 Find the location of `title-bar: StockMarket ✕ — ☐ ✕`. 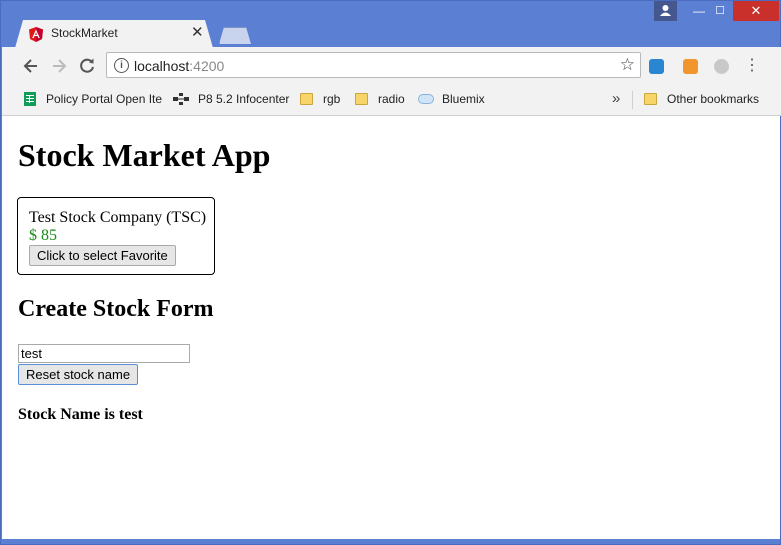

title-bar: StockMarket ✕ — ☐ ✕ is located at coordinates (390, 24).